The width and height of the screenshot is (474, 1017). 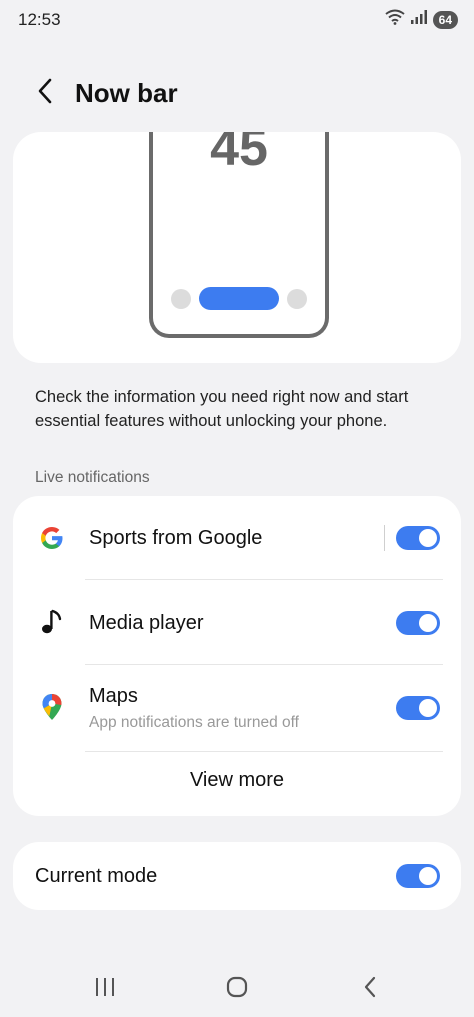 What do you see at coordinates (239, 154) in the screenshot?
I see `preview-number: 45` at bounding box center [239, 154].